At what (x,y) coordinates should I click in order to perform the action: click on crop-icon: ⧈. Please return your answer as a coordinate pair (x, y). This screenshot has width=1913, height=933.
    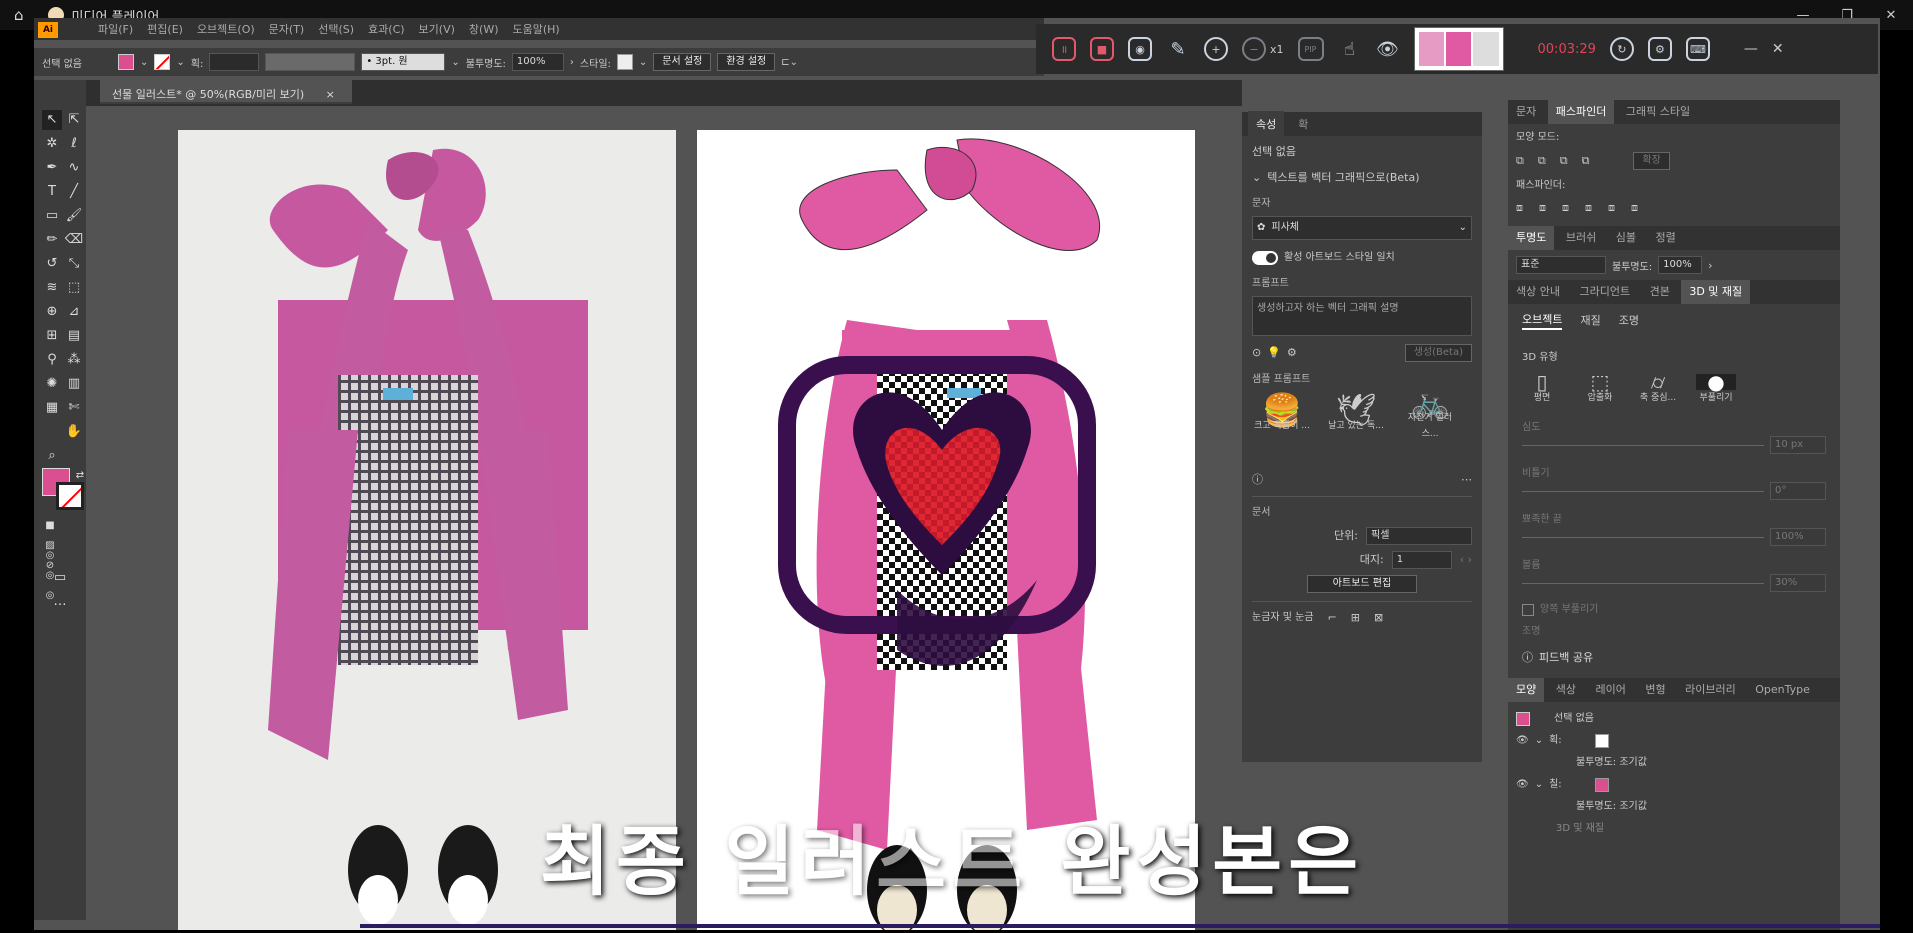
    Looking at the image, I should click on (1588, 208).